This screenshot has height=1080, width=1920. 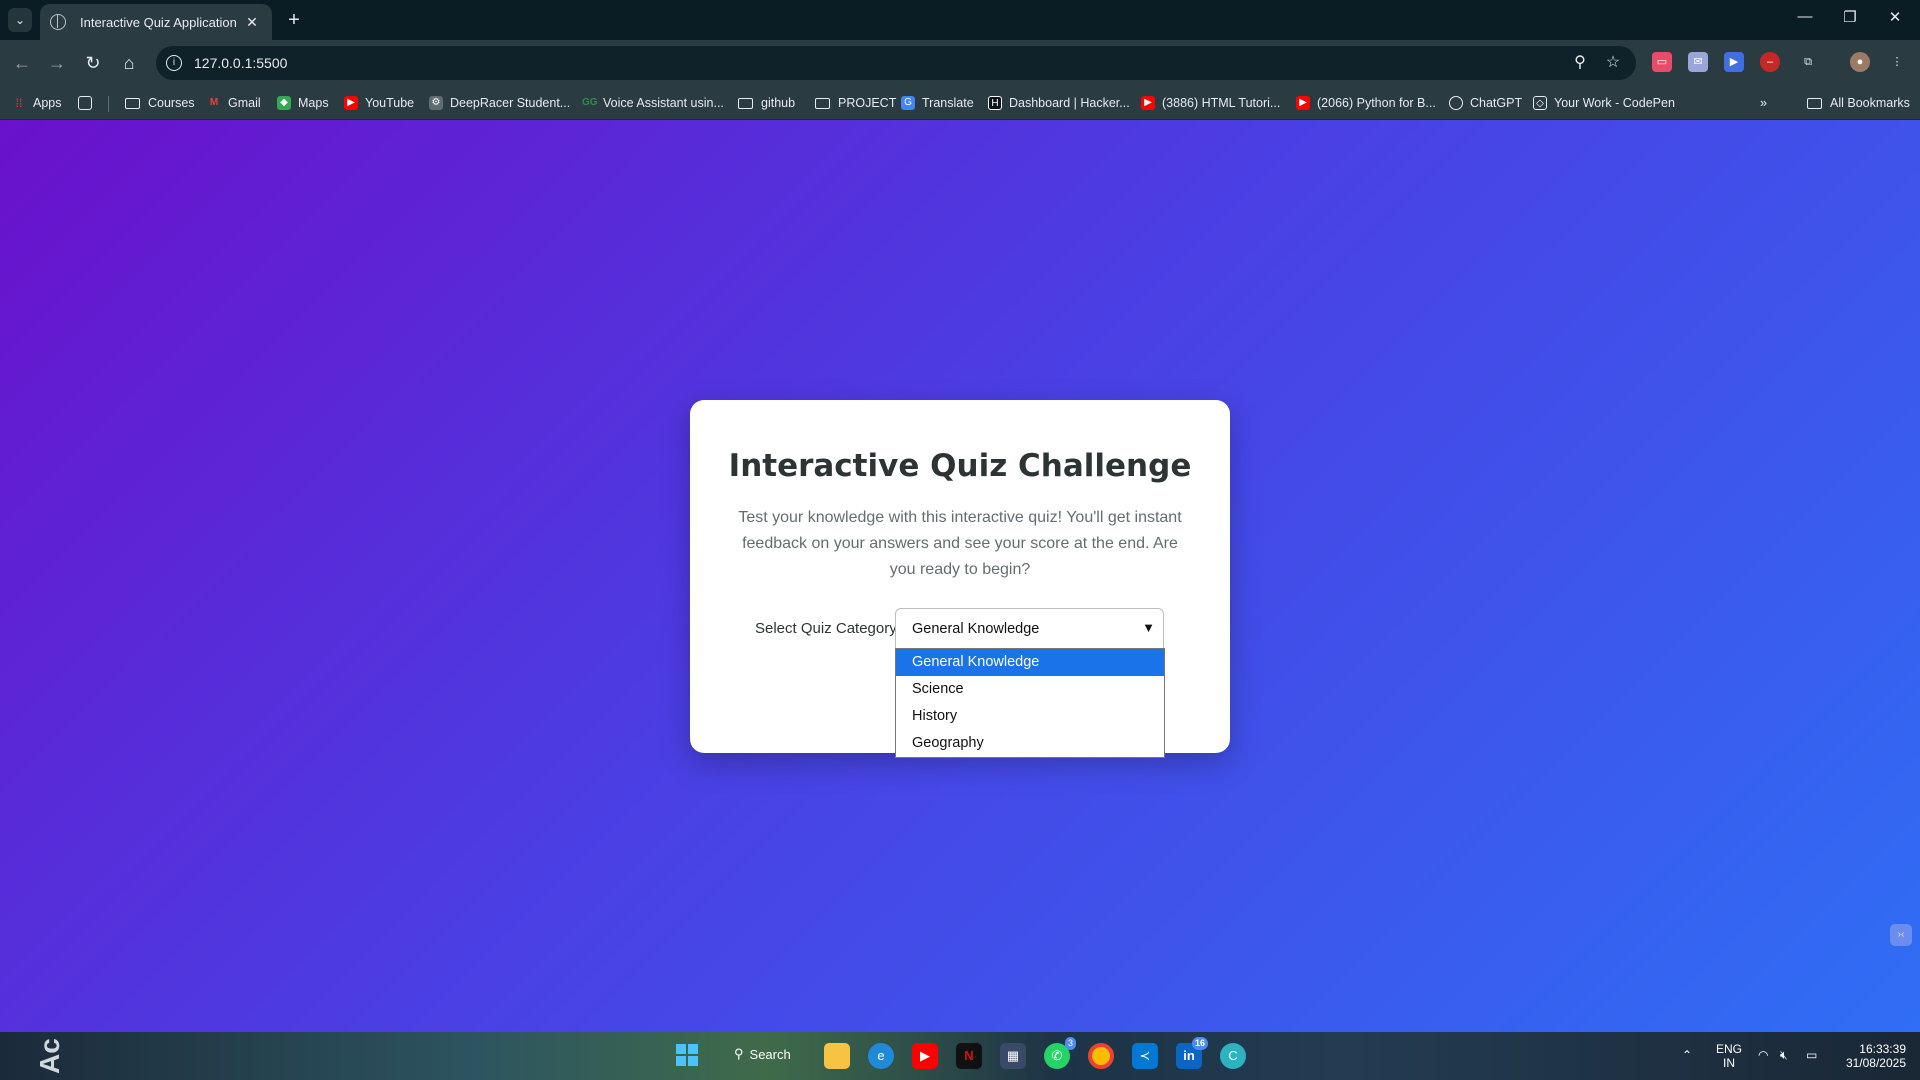 I want to click on profile-avatar: ●, so click(x=1860, y=62).